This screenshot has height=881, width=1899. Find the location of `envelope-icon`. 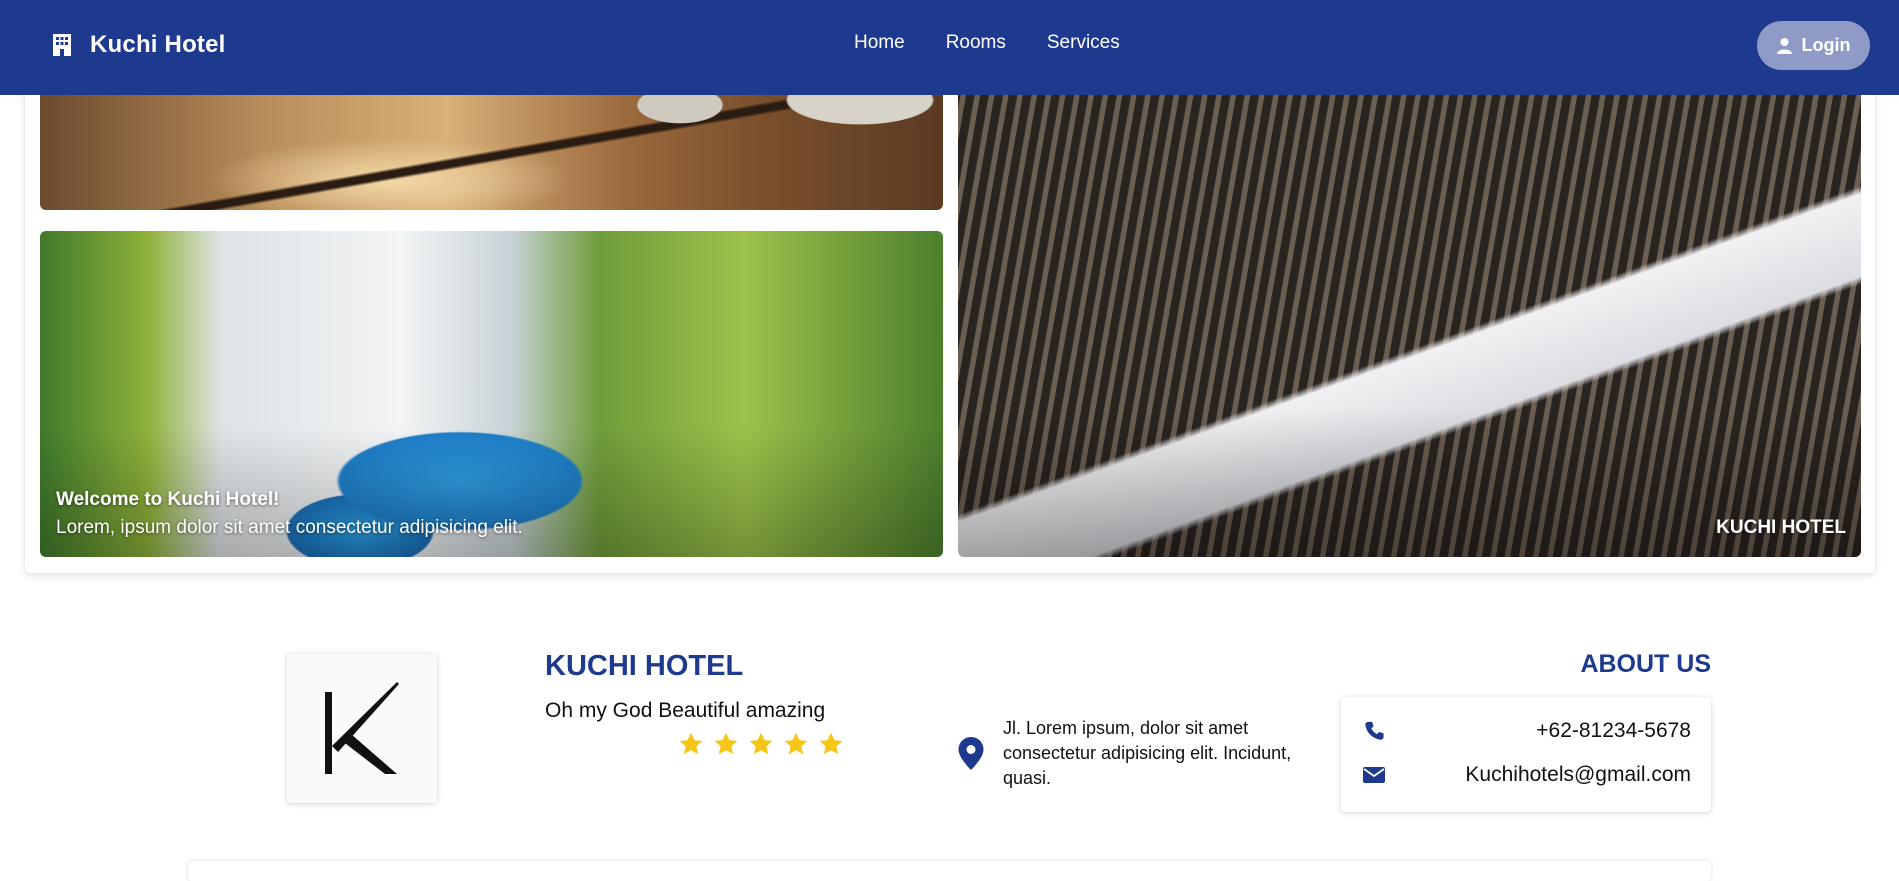

envelope-icon is located at coordinates (1374, 775).